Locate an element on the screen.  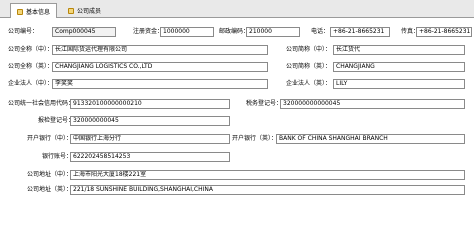
short-name-en-label: 公司简称（英）： is located at coordinates (309, 66).